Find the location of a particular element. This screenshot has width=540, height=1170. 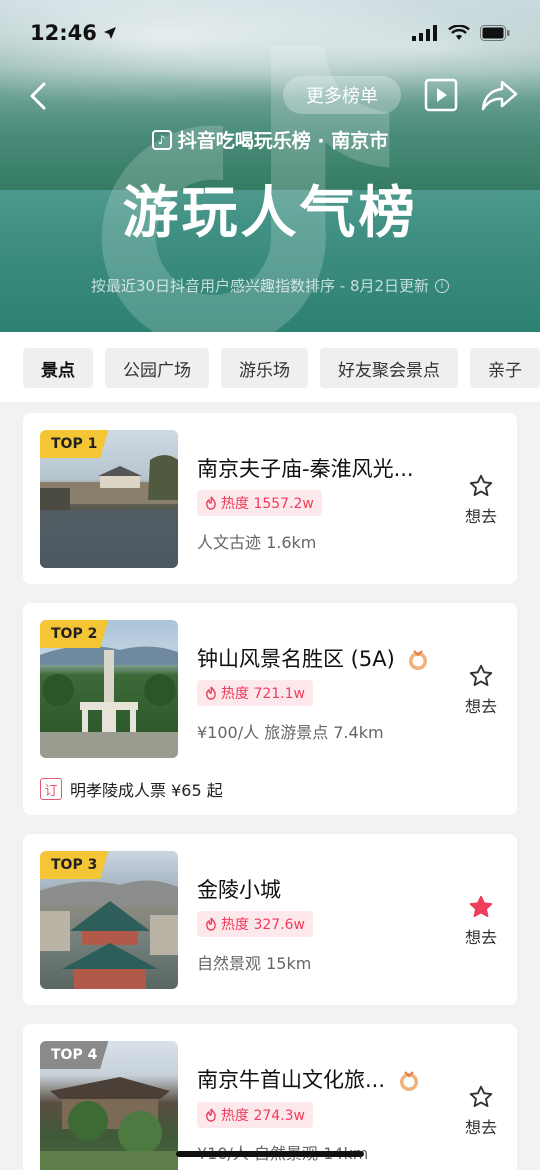

heat-badge: 热度 1557.2w is located at coordinates (259, 503).